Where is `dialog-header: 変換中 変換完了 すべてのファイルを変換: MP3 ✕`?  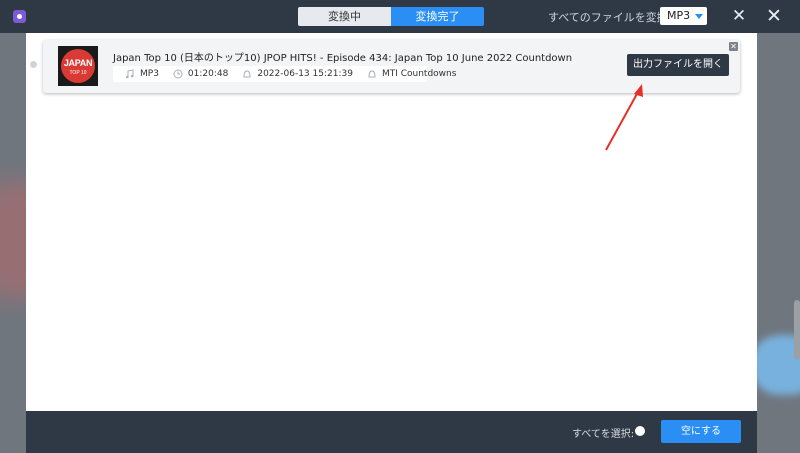 dialog-header: 変換中 変換完了 すべてのファイルを変換: MP3 ✕ is located at coordinates (391, 16).